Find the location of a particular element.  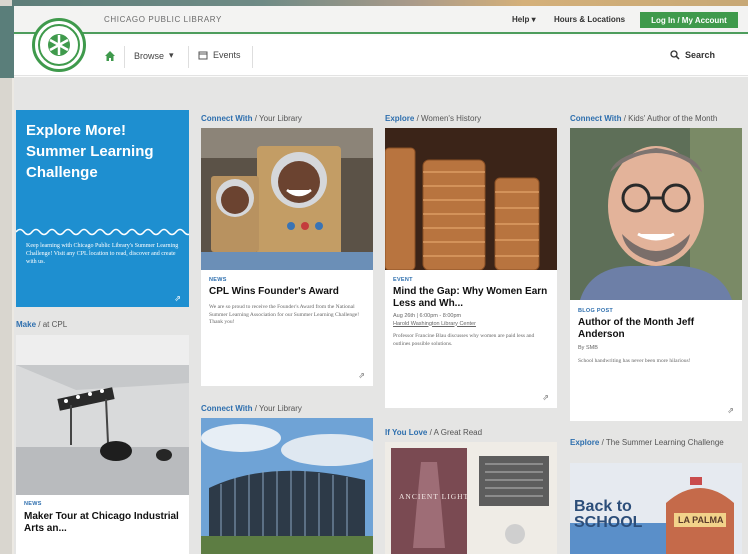

event-date: Aug 26th | 6:00pm - 8:00pm is located at coordinates (427, 316).